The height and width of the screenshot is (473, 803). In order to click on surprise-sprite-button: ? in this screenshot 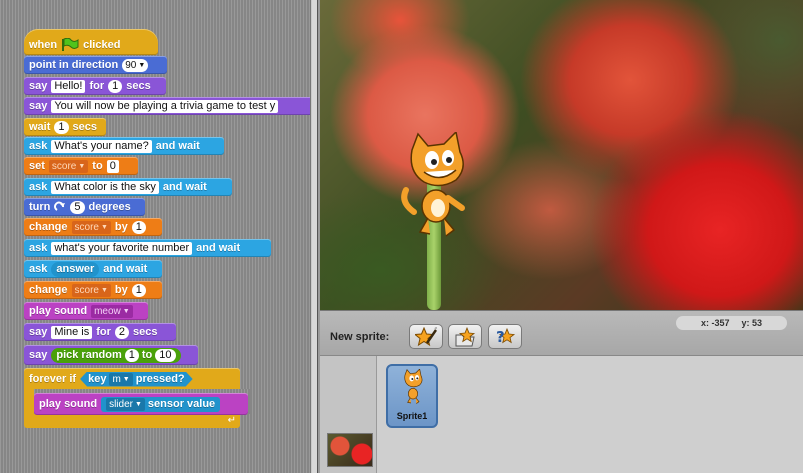, I will do `click(505, 336)`.